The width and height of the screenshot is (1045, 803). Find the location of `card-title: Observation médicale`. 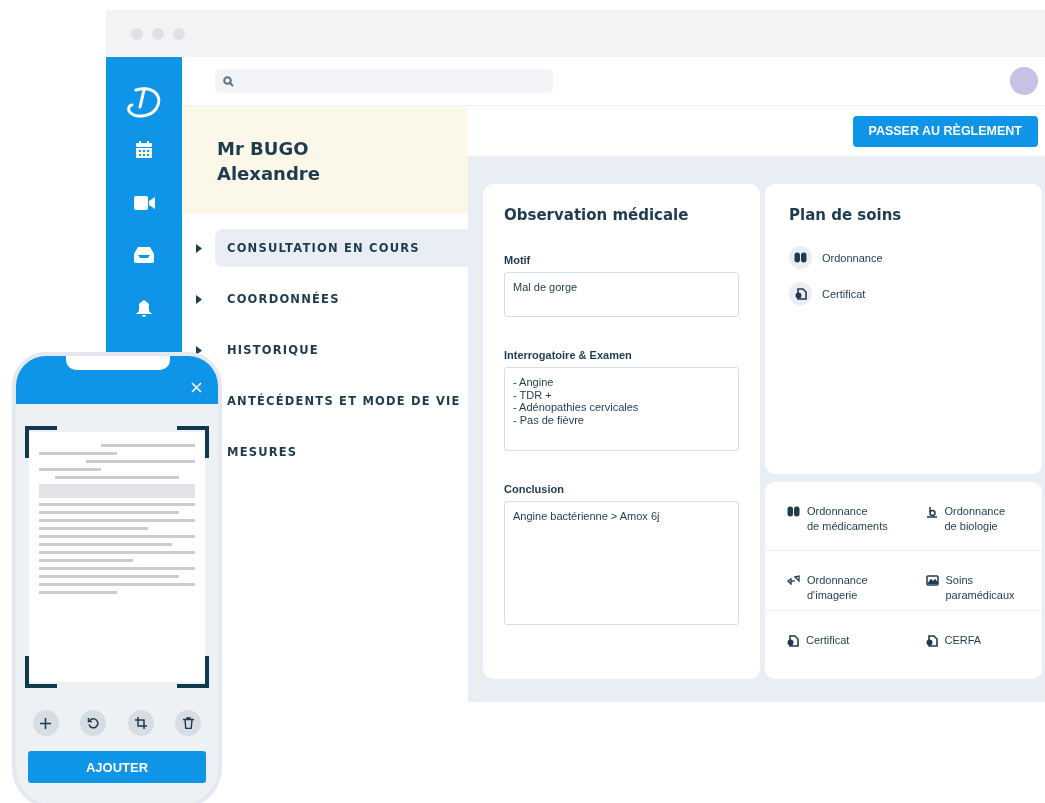

card-title: Observation médicale is located at coordinates (597, 215).